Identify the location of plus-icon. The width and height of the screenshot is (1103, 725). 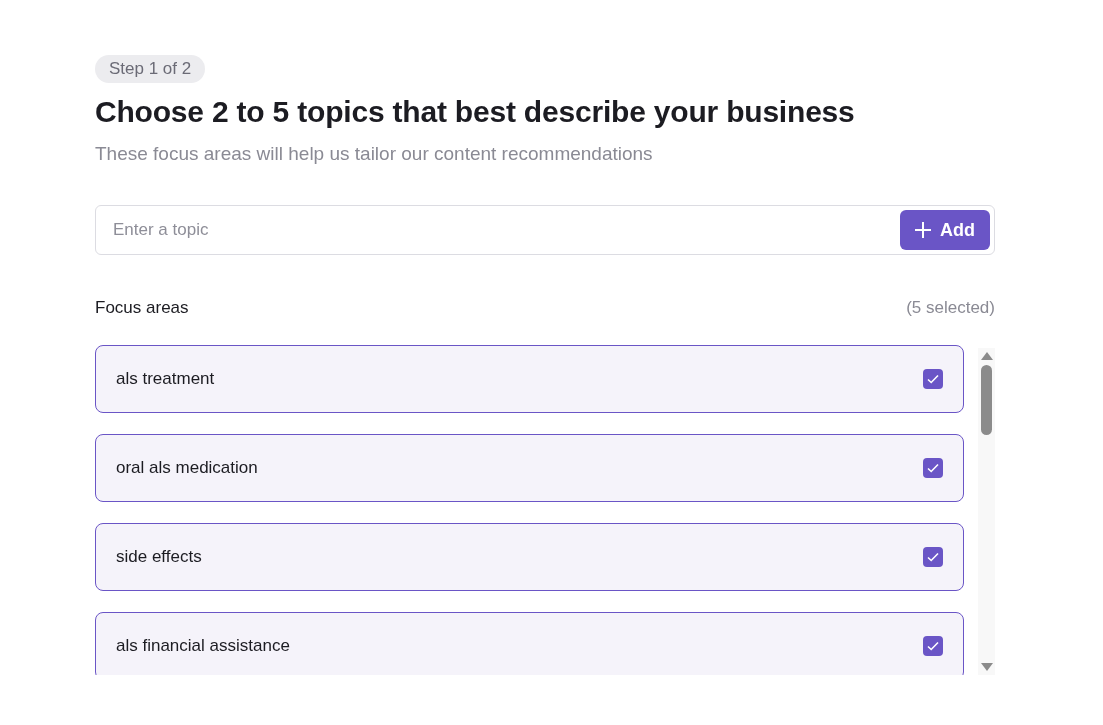
(923, 230).